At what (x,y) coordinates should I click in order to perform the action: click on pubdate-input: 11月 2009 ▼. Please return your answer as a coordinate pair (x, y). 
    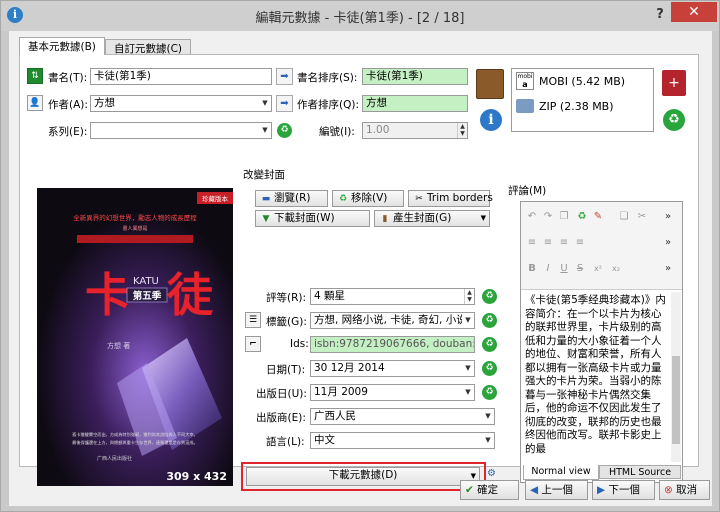
    Looking at the image, I should click on (392, 392).